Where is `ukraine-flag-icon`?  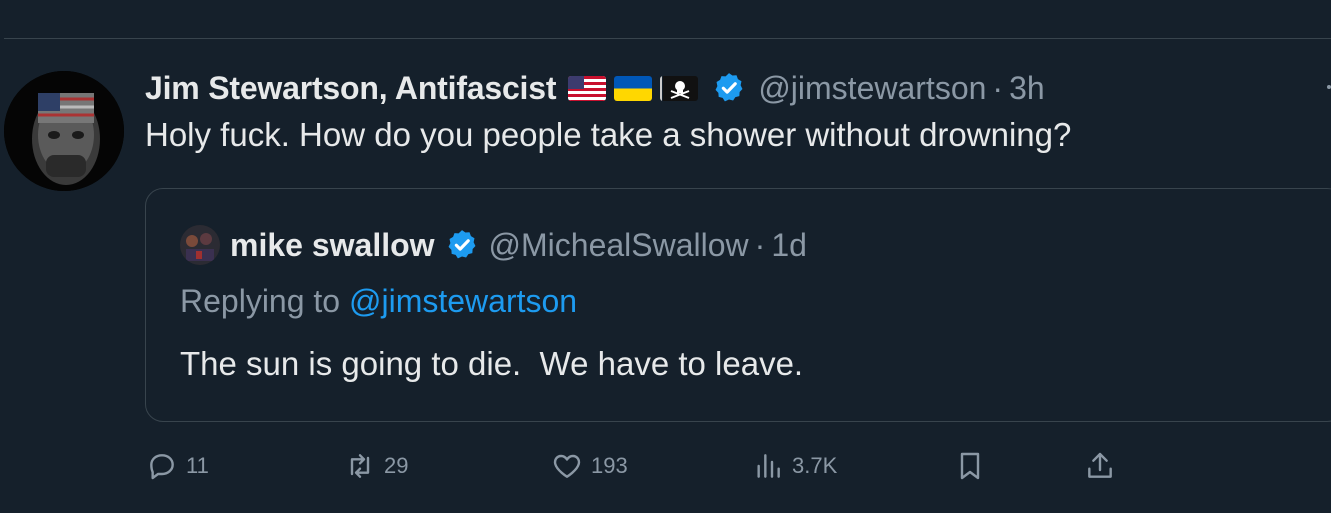 ukraine-flag-icon is located at coordinates (633, 88).